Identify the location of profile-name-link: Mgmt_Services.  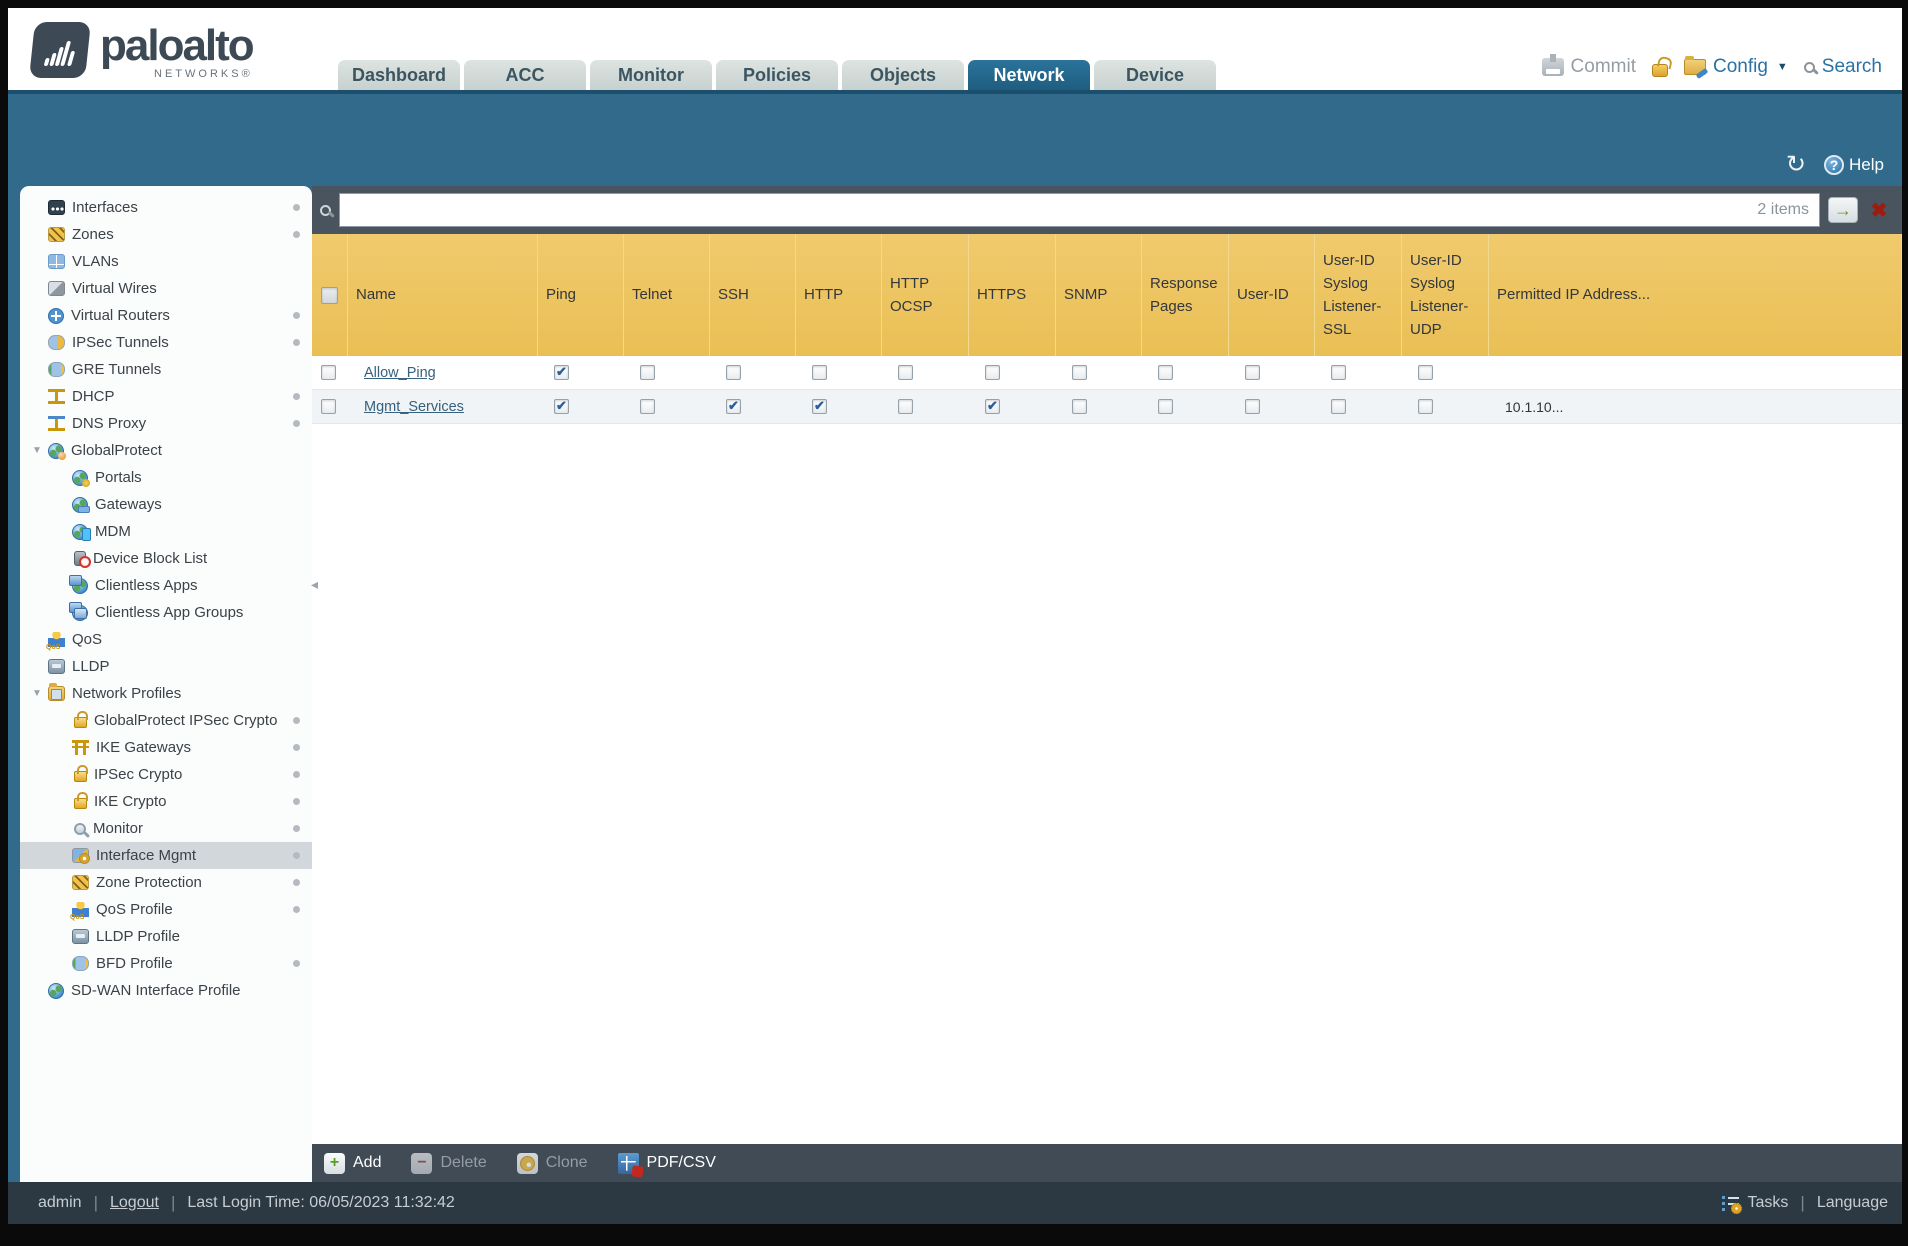
(414, 407).